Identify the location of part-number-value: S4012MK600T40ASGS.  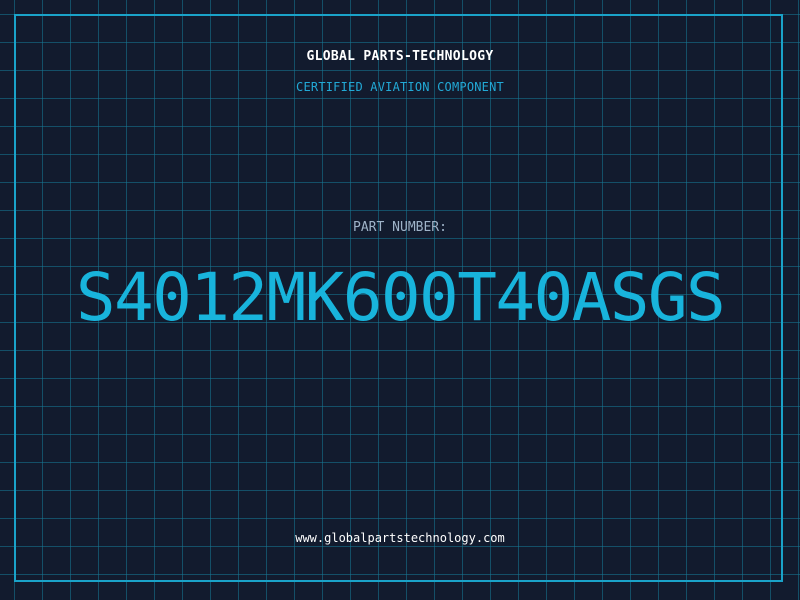
(400, 297).